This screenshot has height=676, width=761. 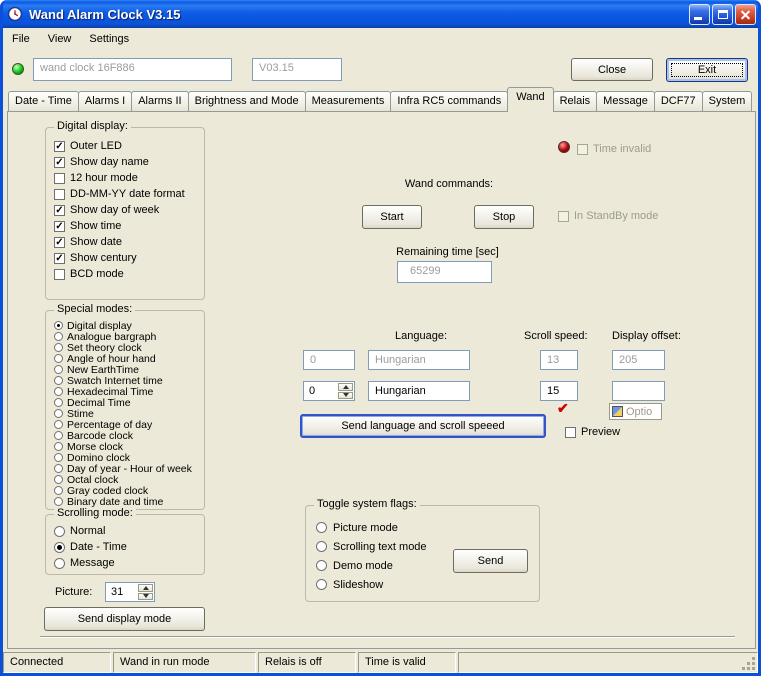 I want to click on radio-normal: Normal, so click(x=125, y=531).